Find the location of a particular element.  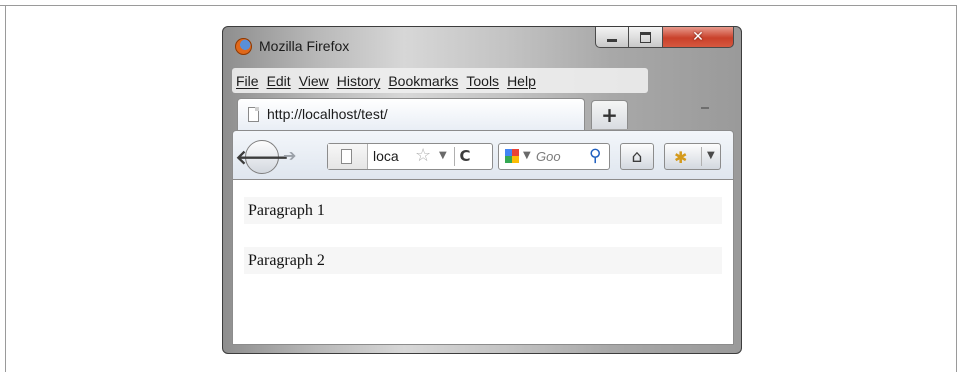

menu-help: Help is located at coordinates (521, 81).